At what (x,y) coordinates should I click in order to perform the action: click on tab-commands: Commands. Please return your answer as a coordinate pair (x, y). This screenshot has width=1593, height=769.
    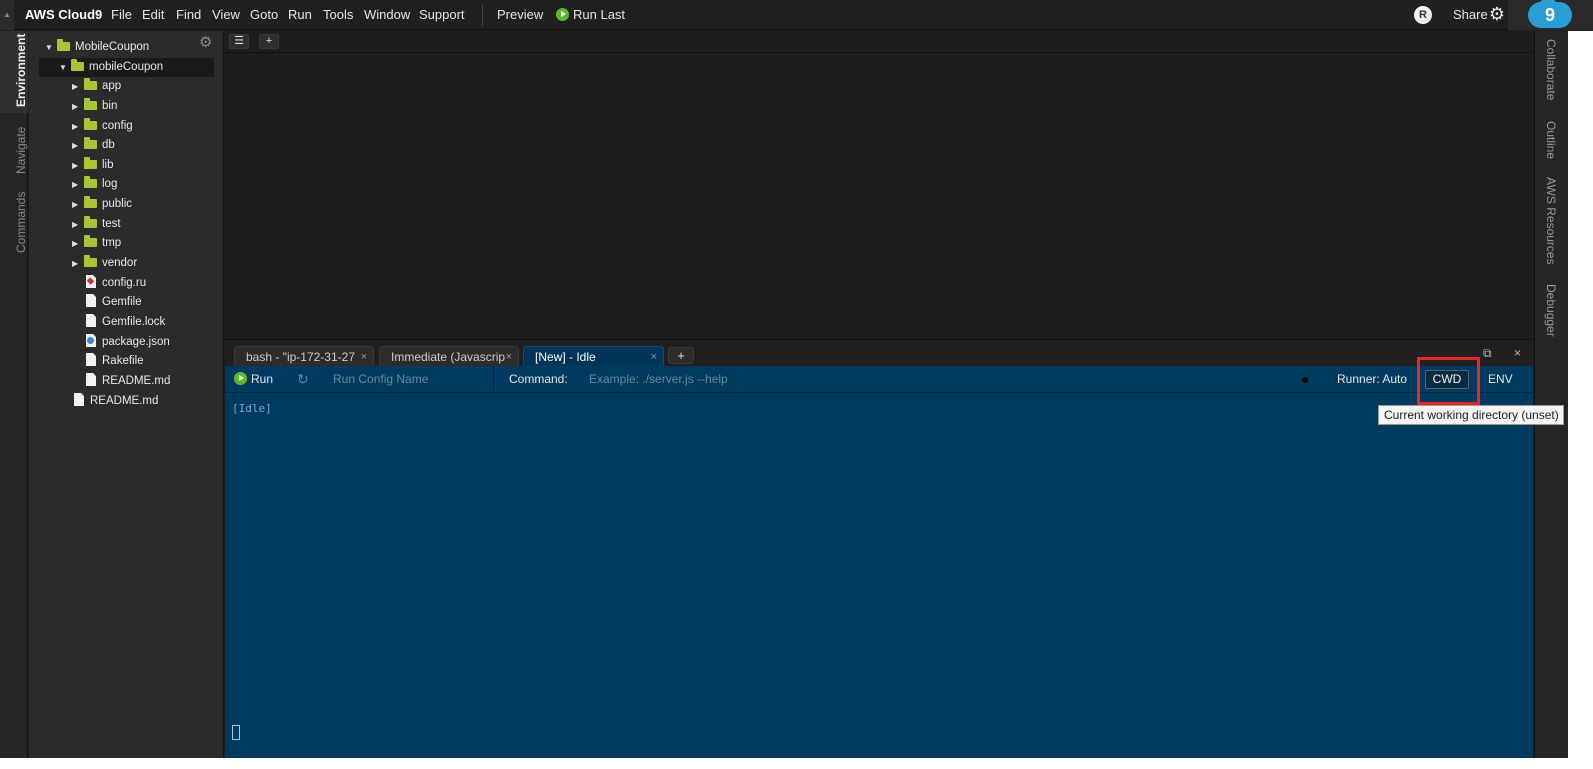
    Looking at the image, I should click on (14, 223).